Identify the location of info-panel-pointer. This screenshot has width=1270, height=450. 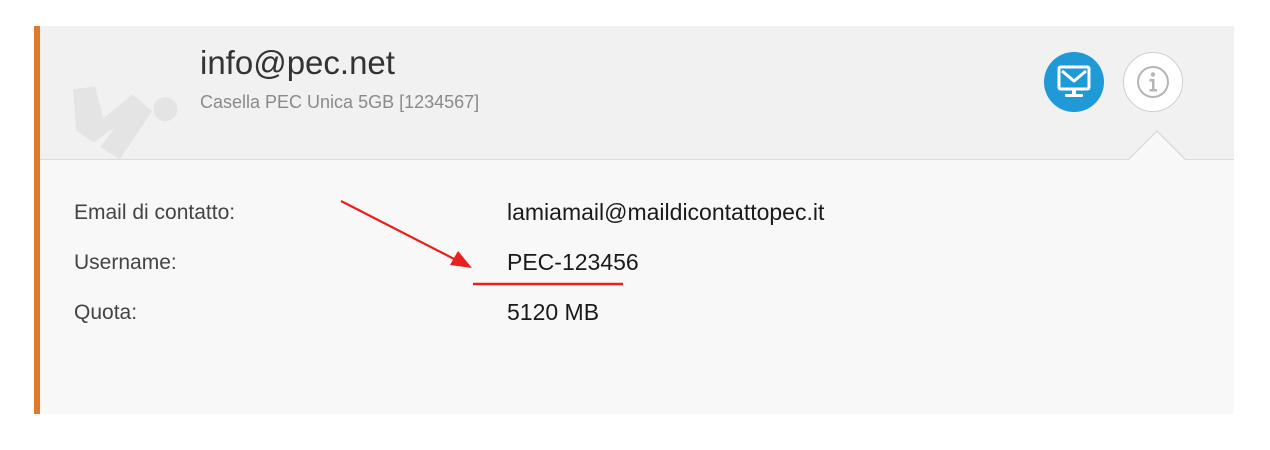
(1157, 145).